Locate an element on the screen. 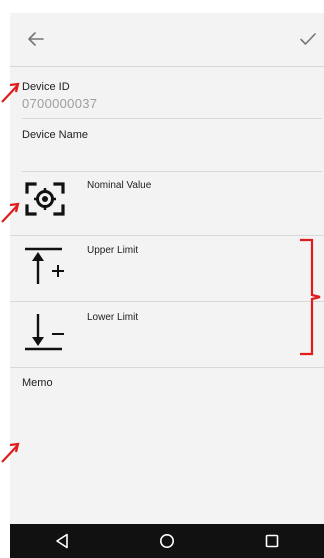 Image resolution: width=324 pixels, height=558 pixels. app-bar is located at coordinates (167, 39).